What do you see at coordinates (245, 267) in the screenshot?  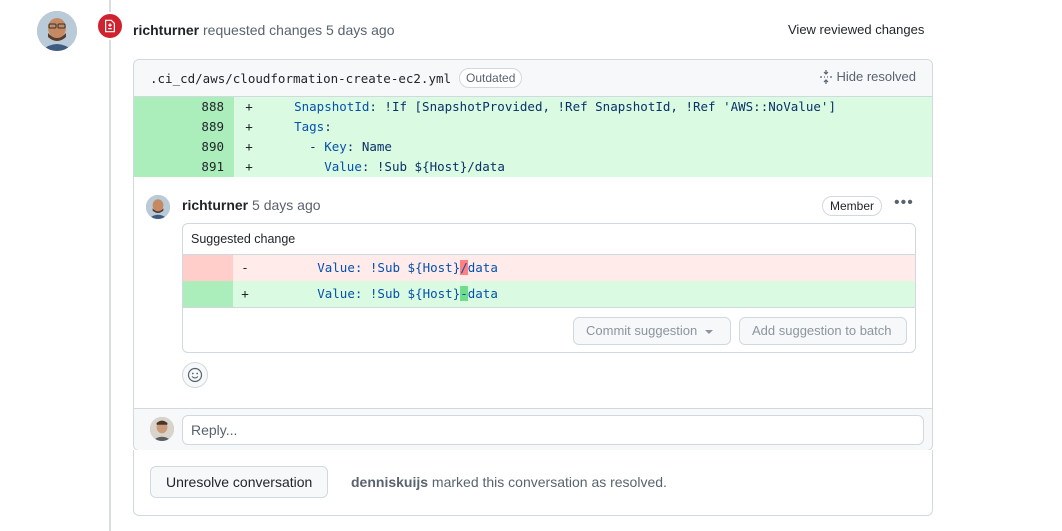 I see `diff-sign: -` at bounding box center [245, 267].